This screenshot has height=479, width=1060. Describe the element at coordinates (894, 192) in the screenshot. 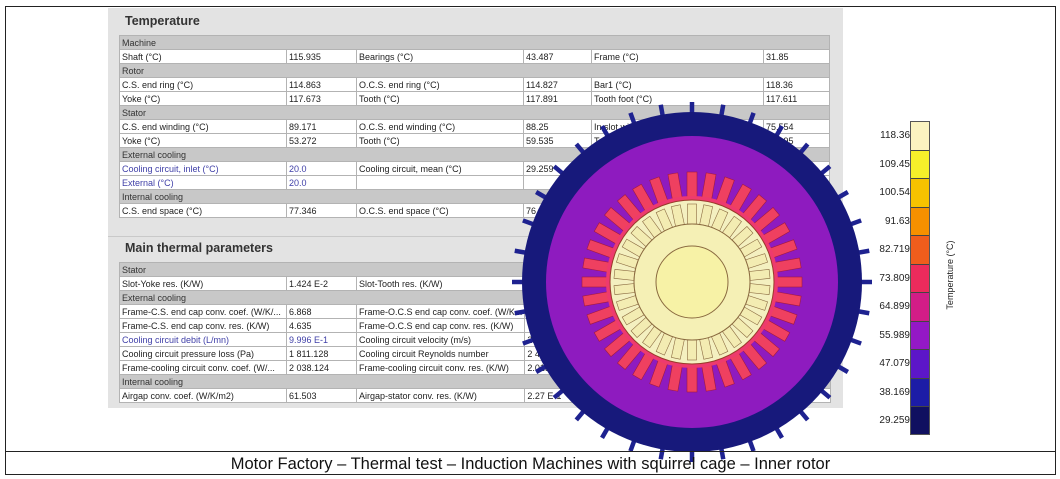

I see `colorbar-tick-label: 100.54` at that location.